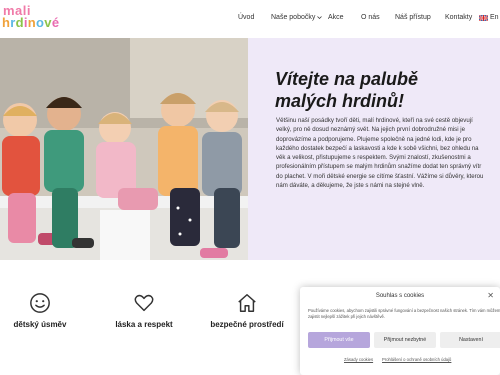 The width and height of the screenshot is (500, 375). Describe the element at coordinates (40, 303) in the screenshot. I see `smile-icon` at that location.